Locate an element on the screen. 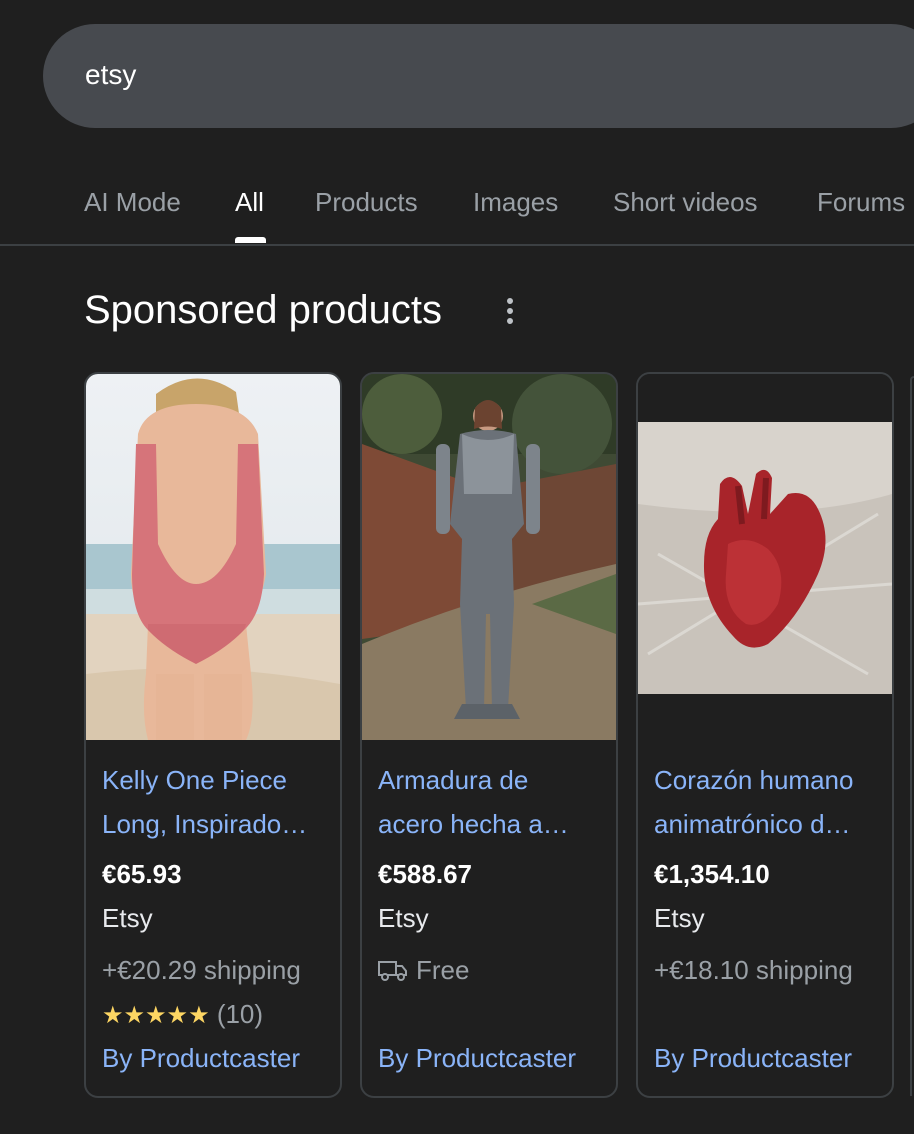  section-title: Sponsored products is located at coordinates (263, 310).